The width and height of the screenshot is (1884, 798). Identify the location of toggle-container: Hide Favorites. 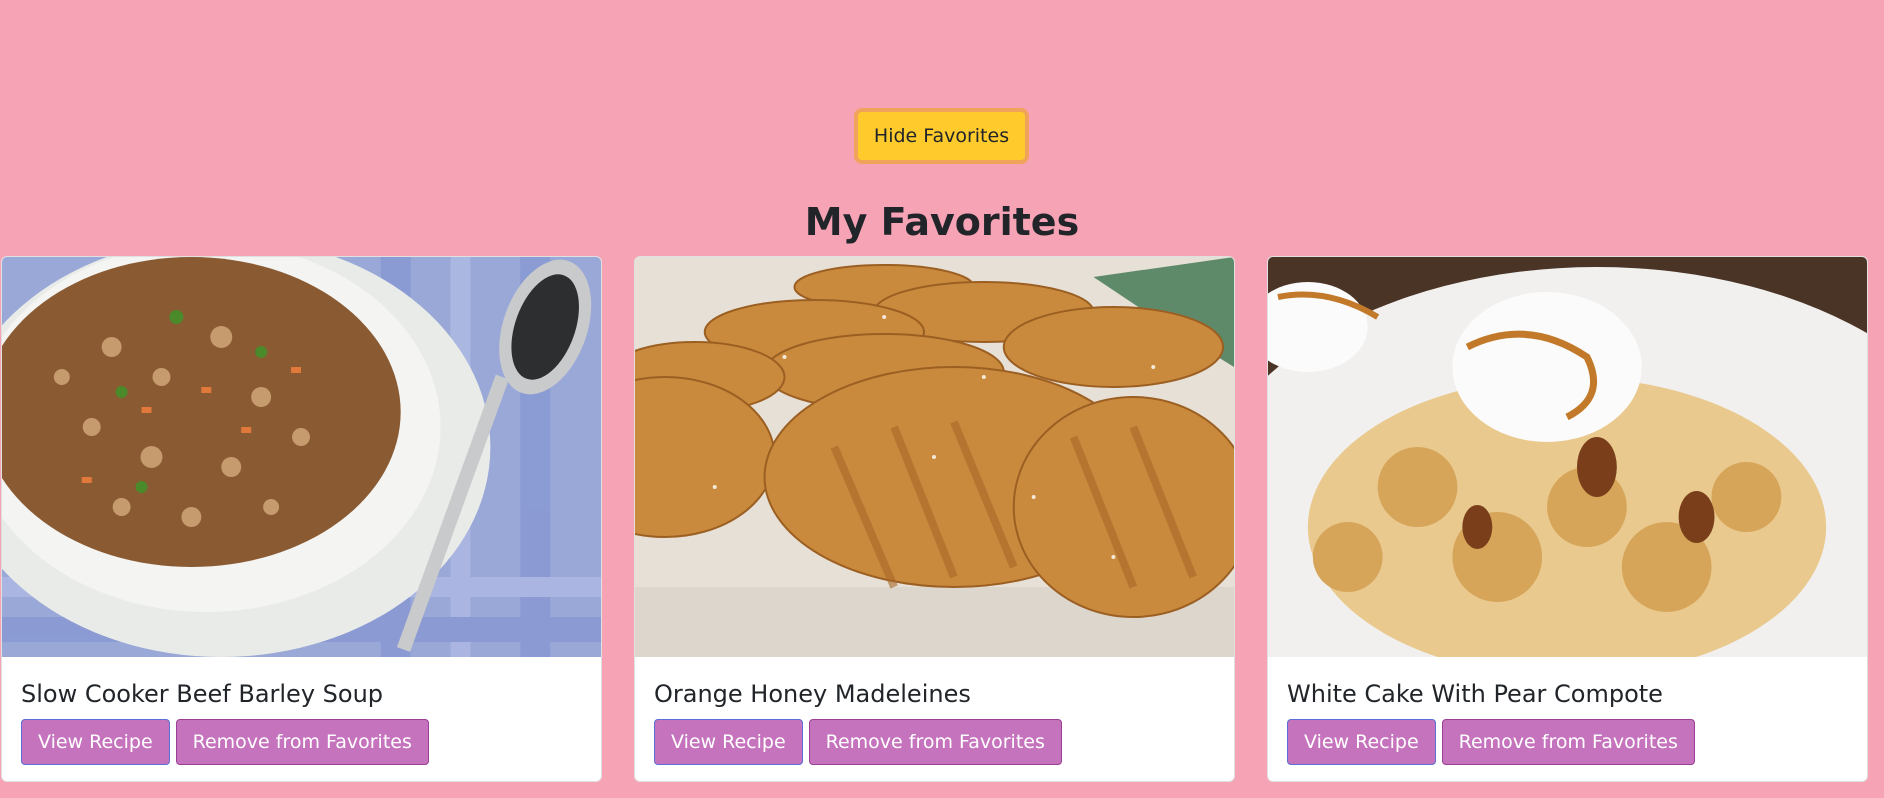
(942, 136).